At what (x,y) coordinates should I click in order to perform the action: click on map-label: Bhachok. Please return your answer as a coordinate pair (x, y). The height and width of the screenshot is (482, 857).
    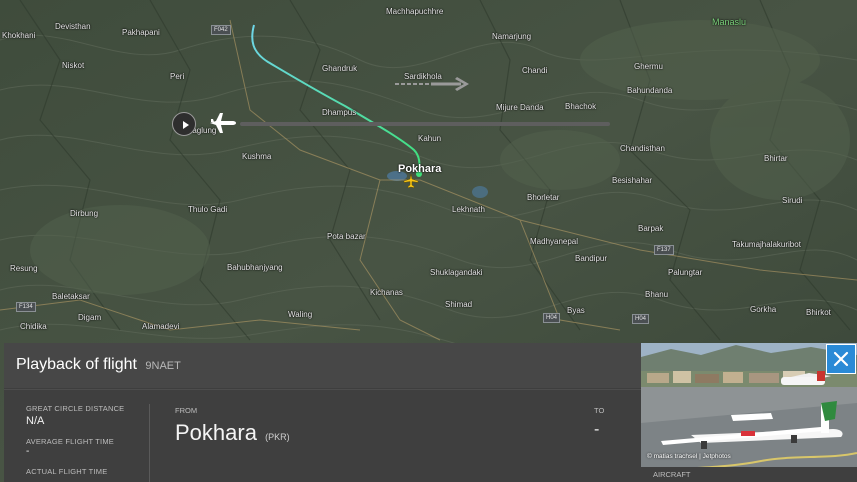
    Looking at the image, I should click on (581, 106).